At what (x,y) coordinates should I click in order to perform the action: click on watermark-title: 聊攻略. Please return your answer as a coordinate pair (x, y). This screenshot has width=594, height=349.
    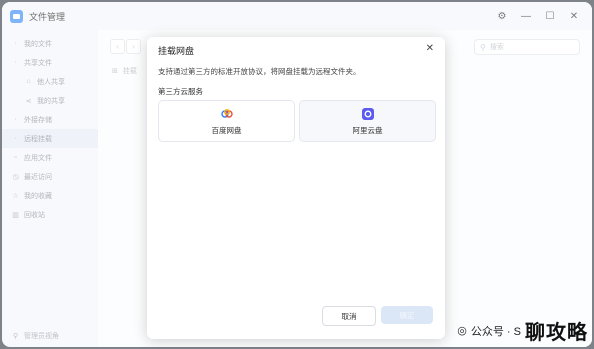
    Looking at the image, I should click on (556, 333).